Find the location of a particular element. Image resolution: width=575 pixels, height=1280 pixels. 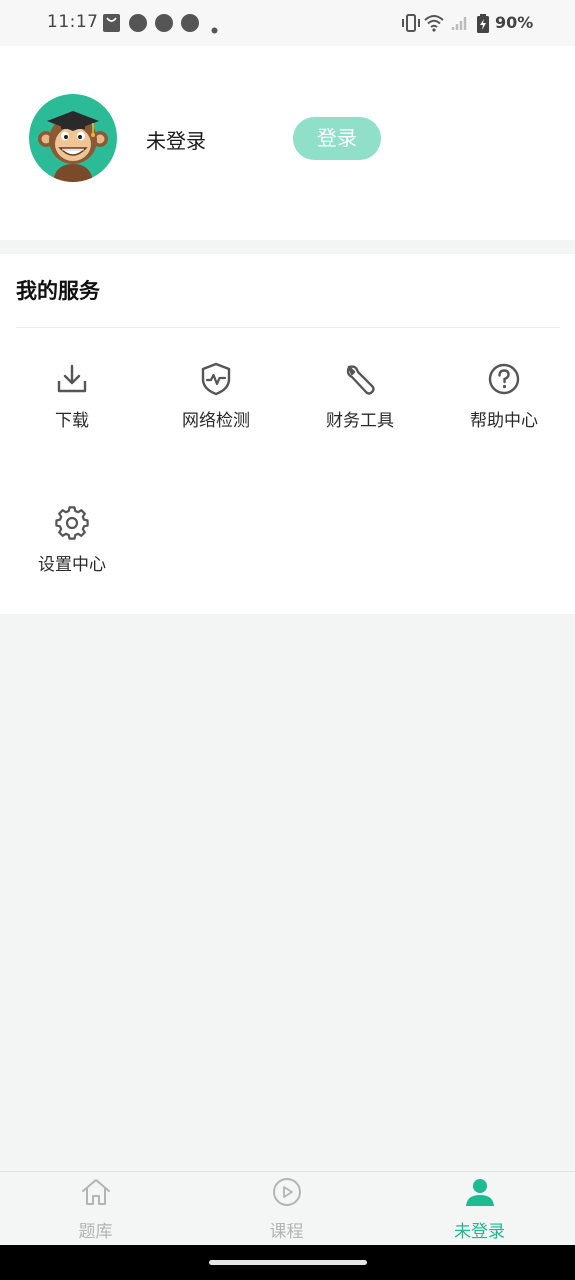

home-indicator is located at coordinates (288, 1262).